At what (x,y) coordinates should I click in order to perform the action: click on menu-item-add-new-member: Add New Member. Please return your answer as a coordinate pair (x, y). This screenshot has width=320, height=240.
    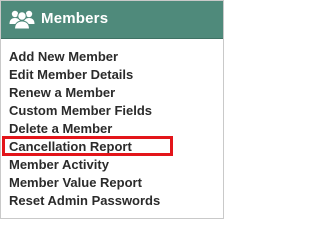
    Looking at the image, I should click on (112, 57).